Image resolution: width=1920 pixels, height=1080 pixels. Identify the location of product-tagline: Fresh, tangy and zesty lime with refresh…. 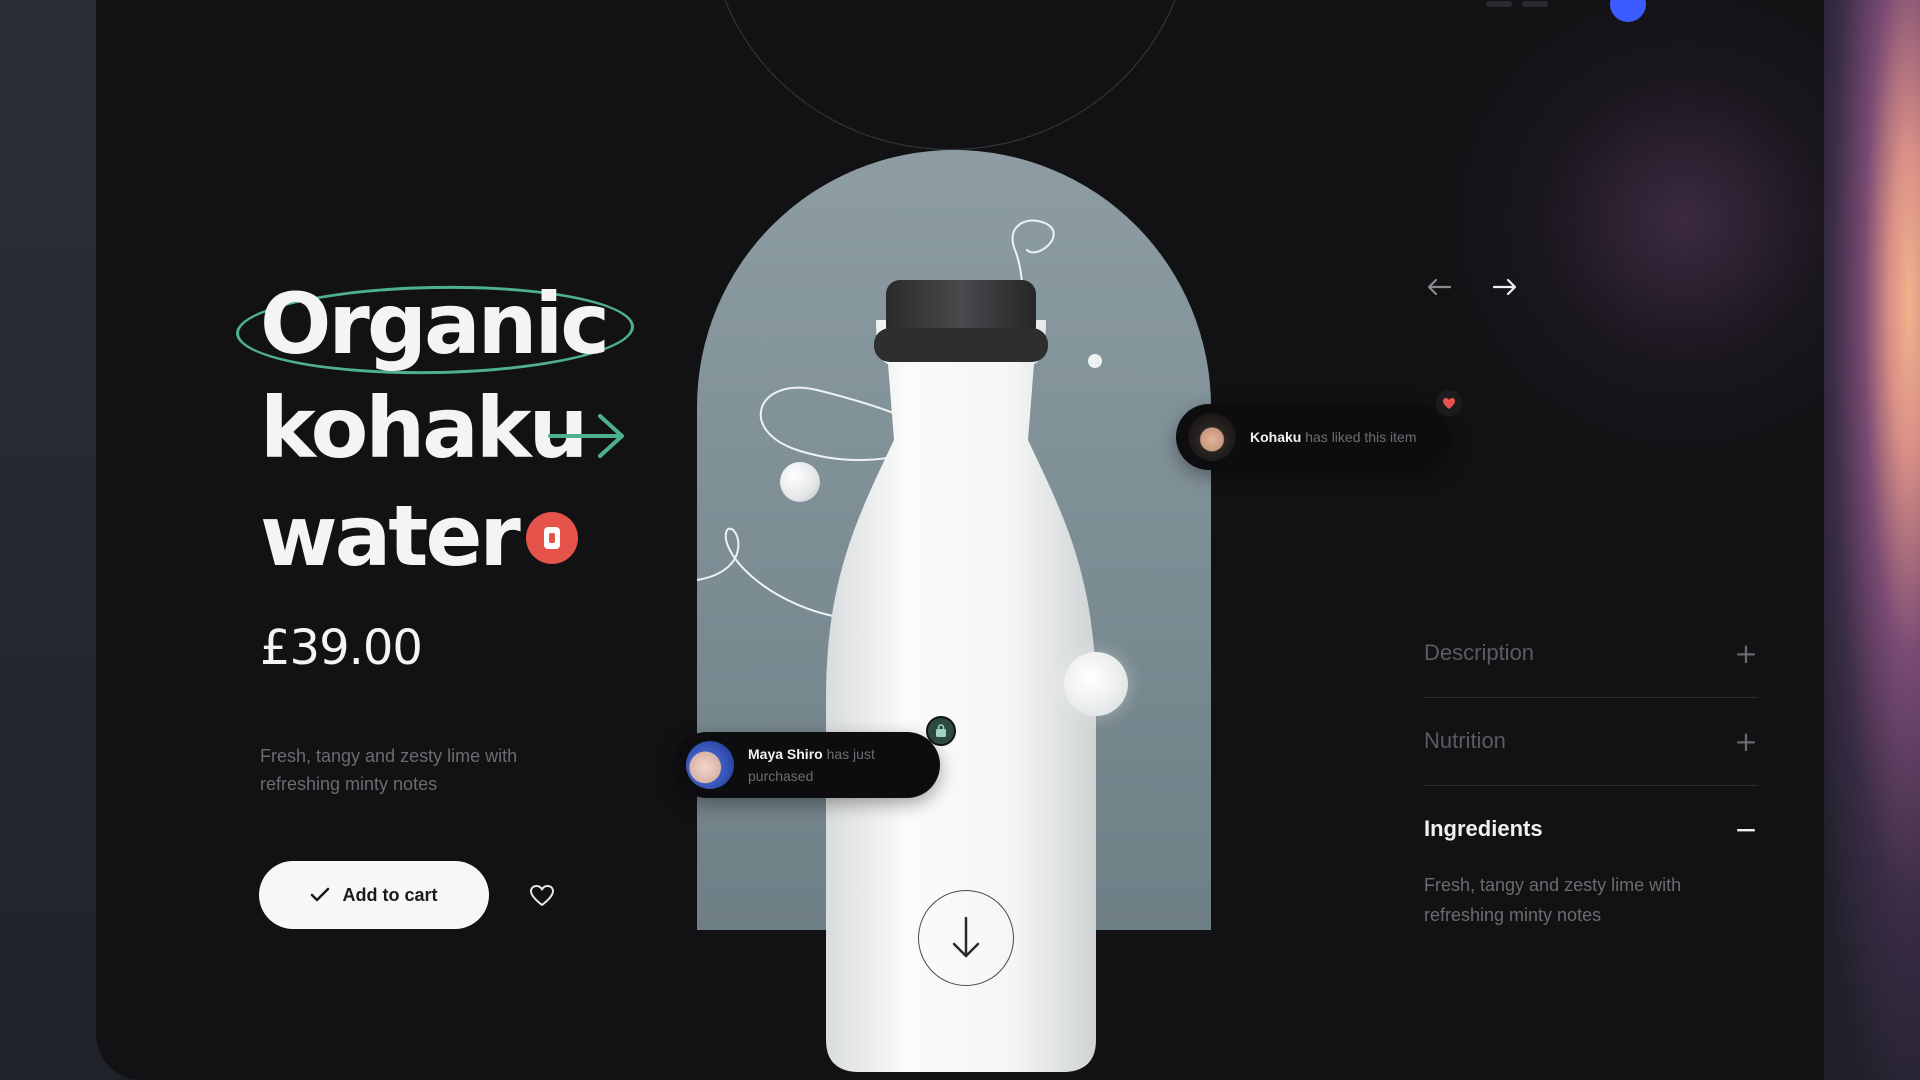
(389, 770).